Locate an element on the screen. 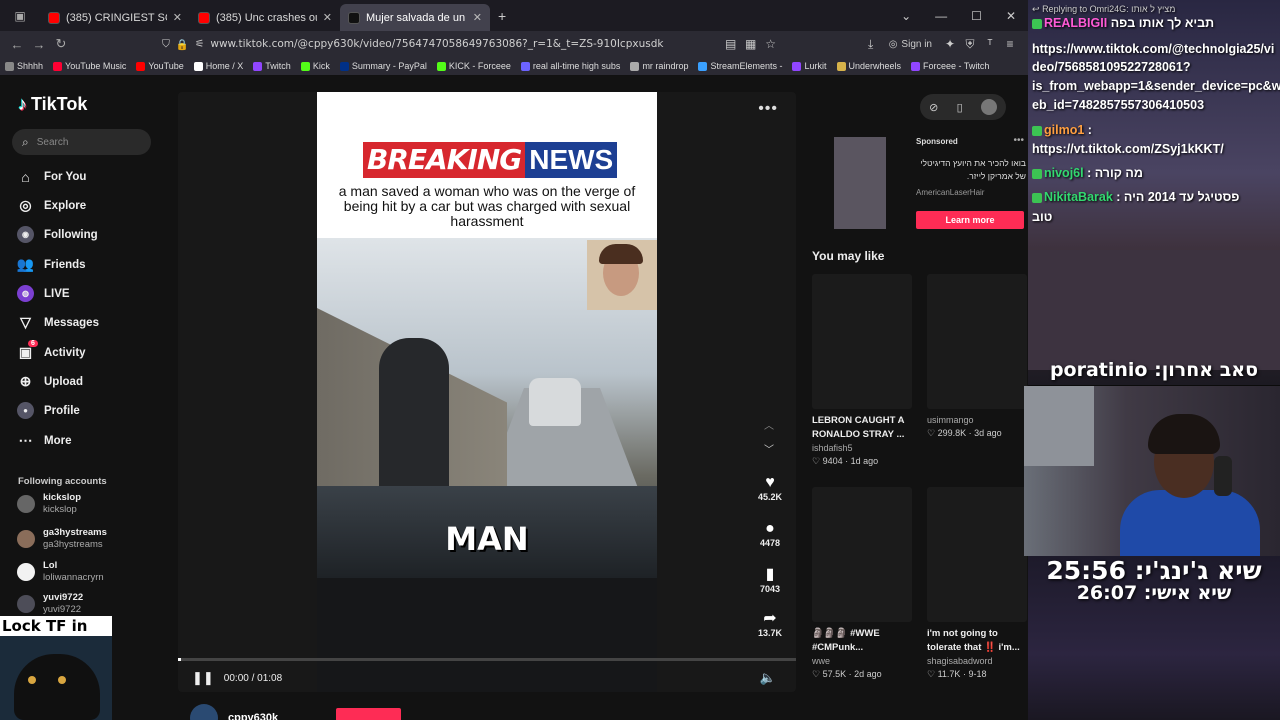  pause-icon: ❚❚ is located at coordinates (203, 678).